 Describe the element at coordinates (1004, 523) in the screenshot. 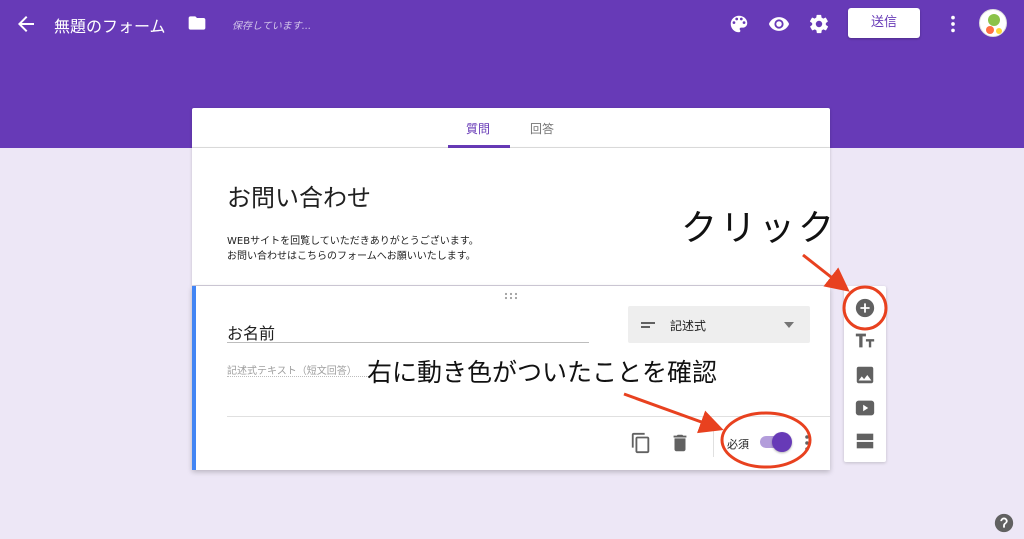

I see `help-icon` at that location.